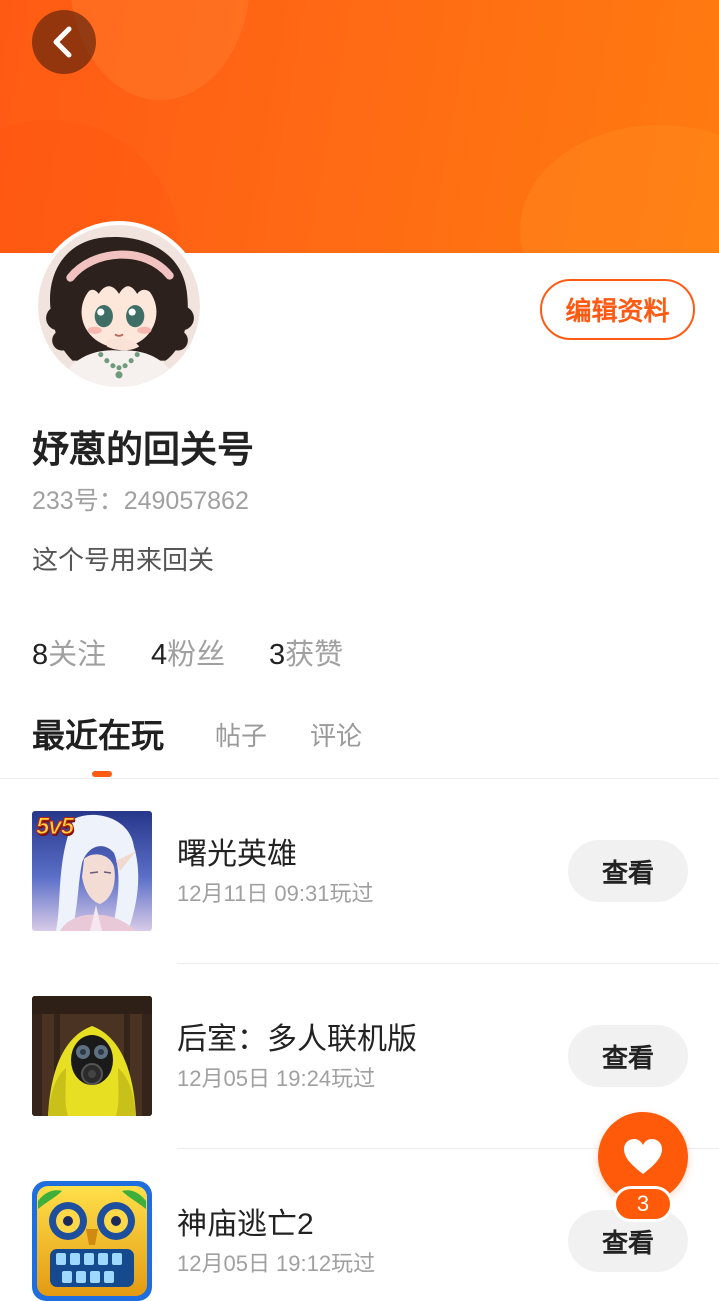 This screenshot has height=1301, width=719. Describe the element at coordinates (245, 1224) in the screenshot. I see `game-title: 神庙逃亡2` at that location.